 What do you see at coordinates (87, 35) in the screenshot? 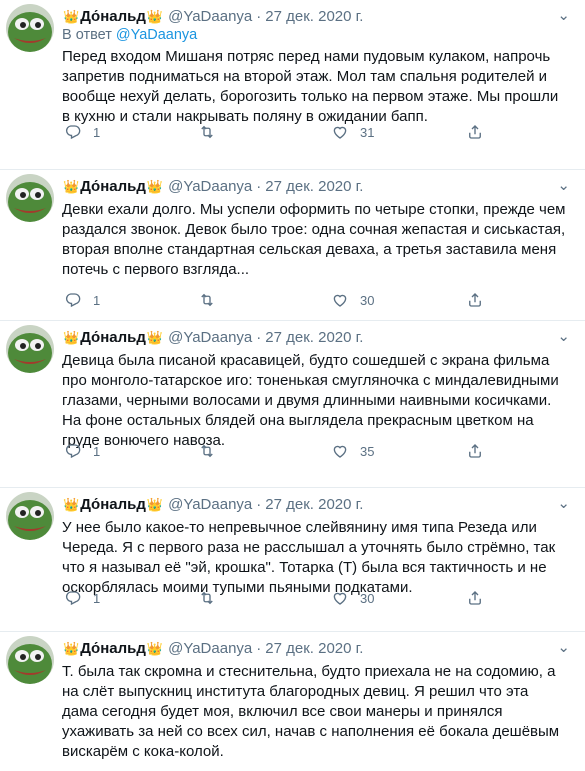
I see `reply-prefix: В ответ` at bounding box center [87, 35].